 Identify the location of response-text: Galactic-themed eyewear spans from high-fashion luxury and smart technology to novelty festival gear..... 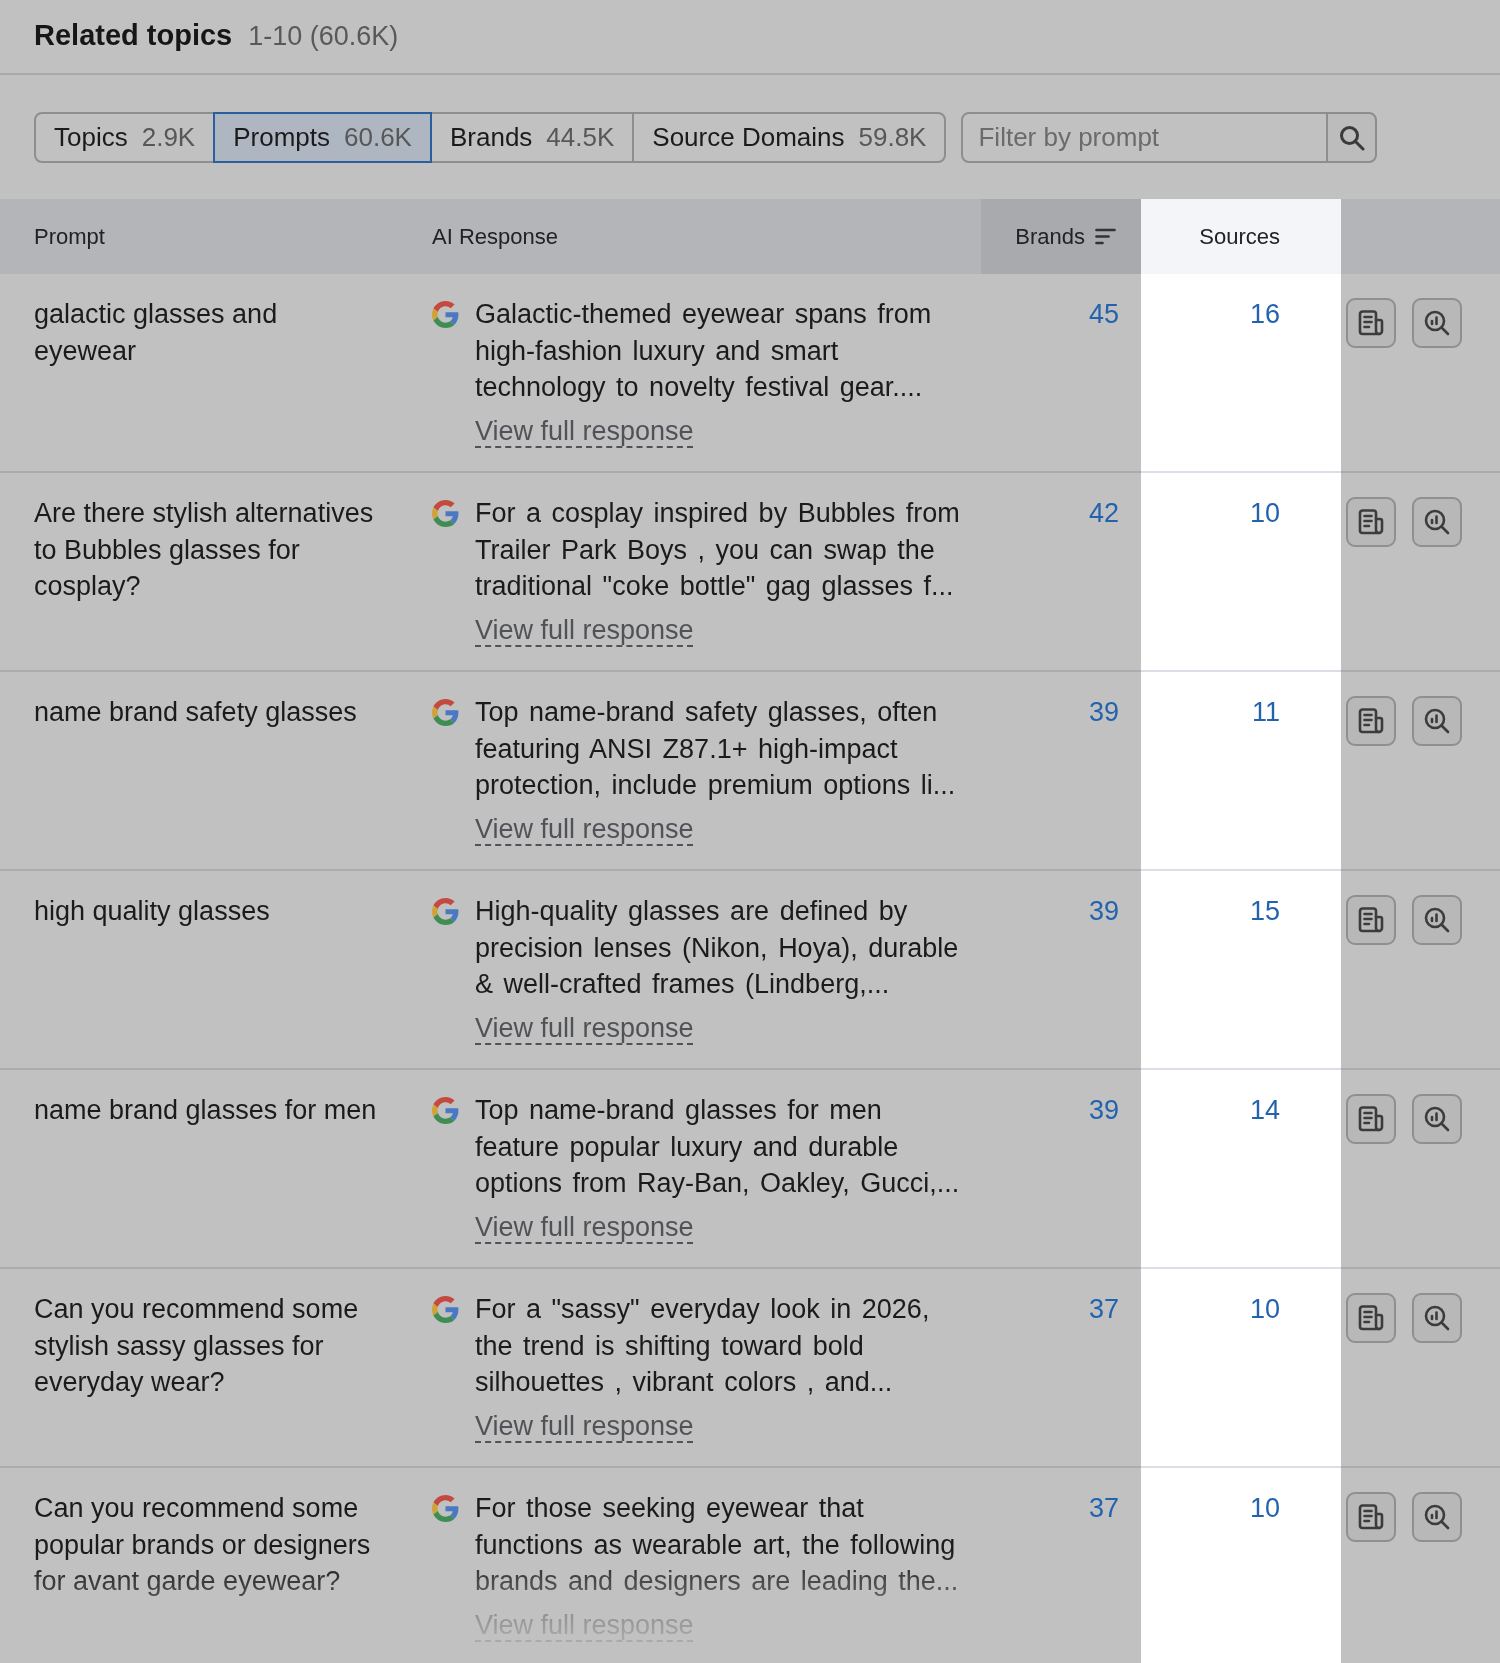
(704, 351).